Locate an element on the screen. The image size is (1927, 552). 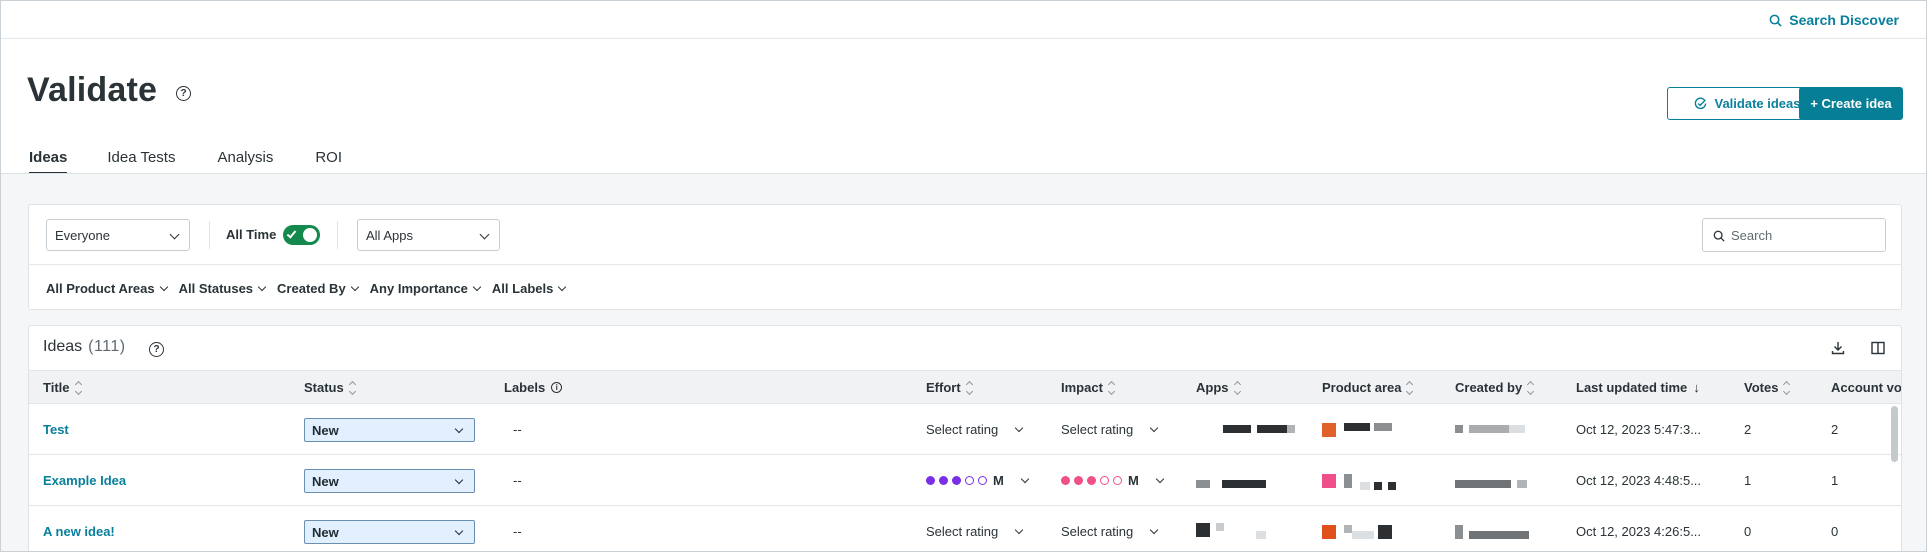
people-select: Everyone is located at coordinates (118, 235).